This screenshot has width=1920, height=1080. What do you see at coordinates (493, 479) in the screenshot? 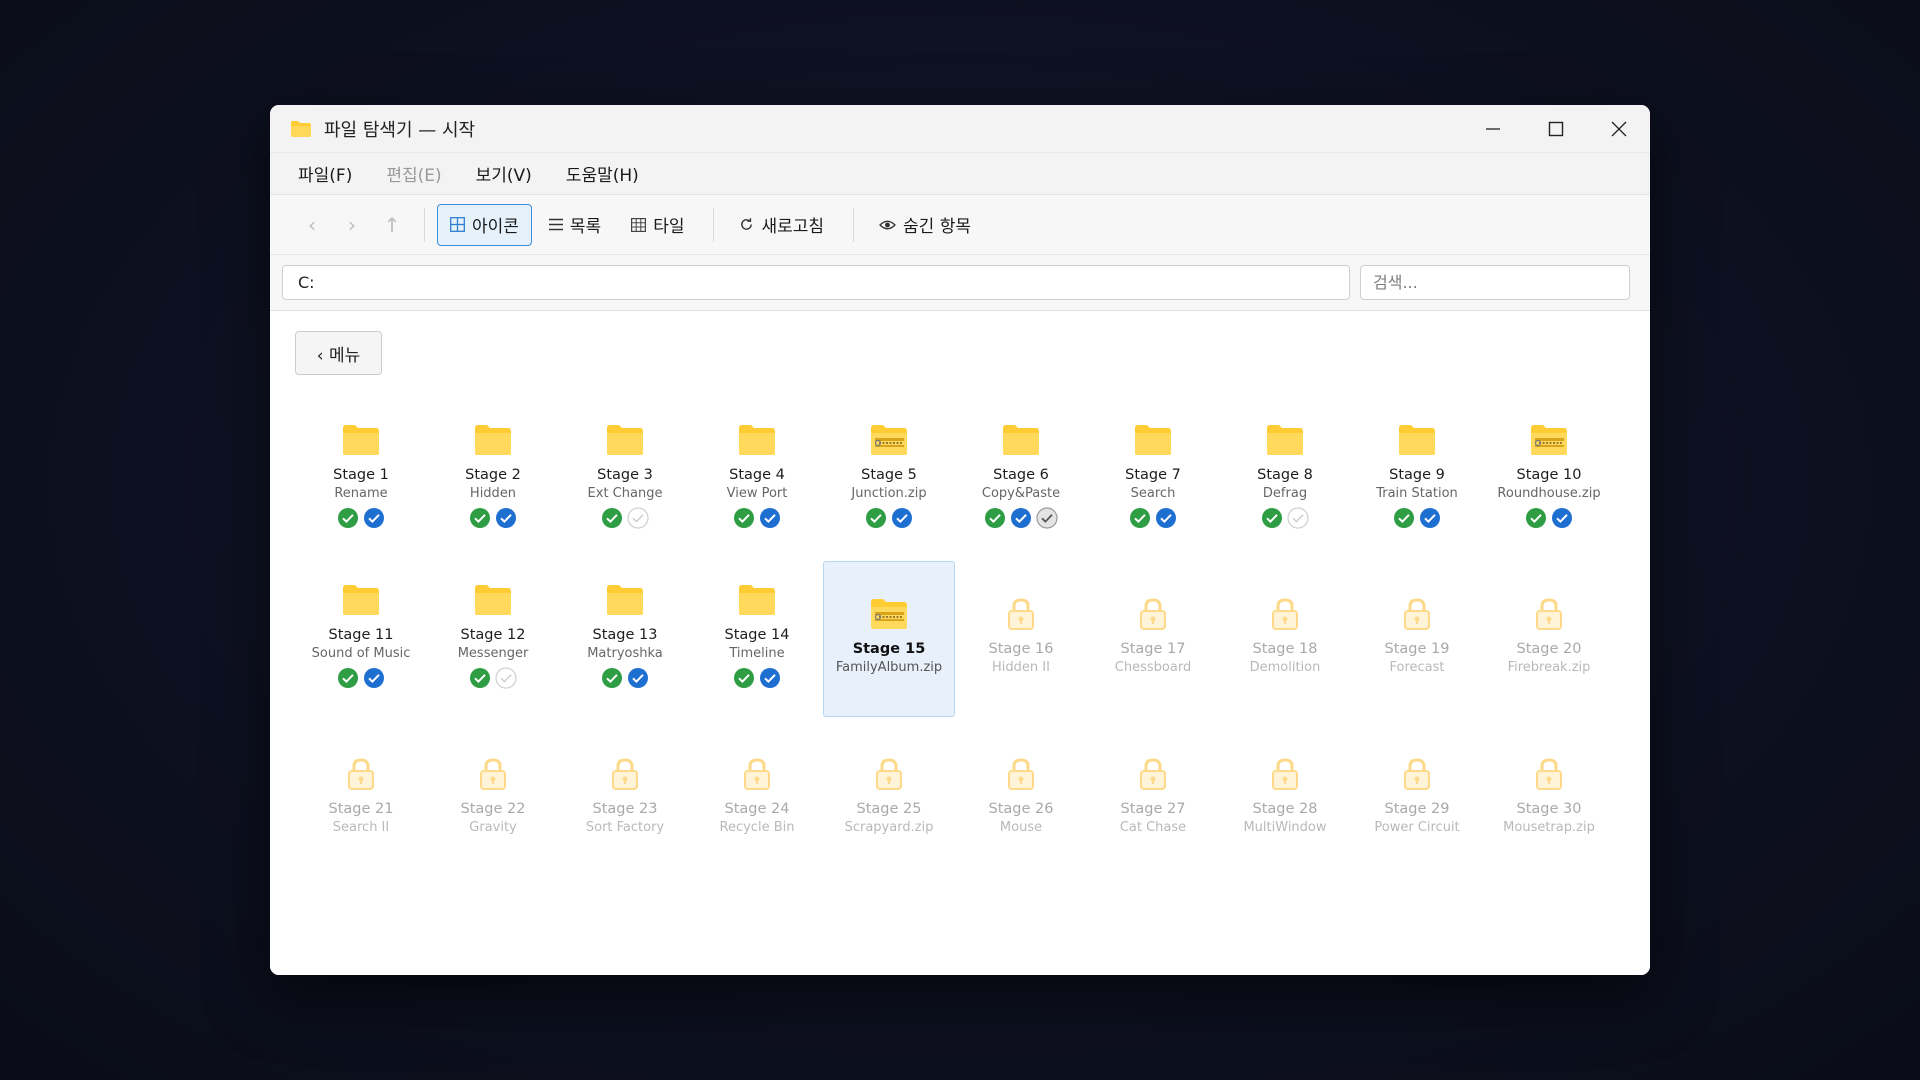
I see `stage-item: Stage 2 Hidden` at bounding box center [493, 479].